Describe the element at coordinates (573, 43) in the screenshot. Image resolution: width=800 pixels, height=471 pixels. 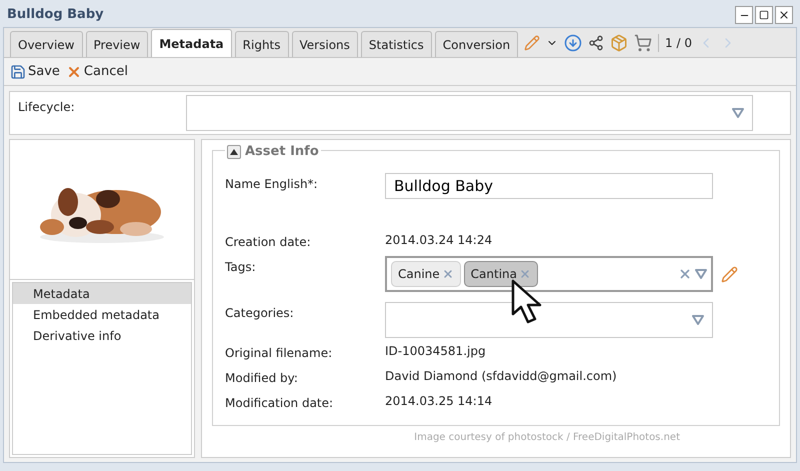
I see `download-icon` at that location.